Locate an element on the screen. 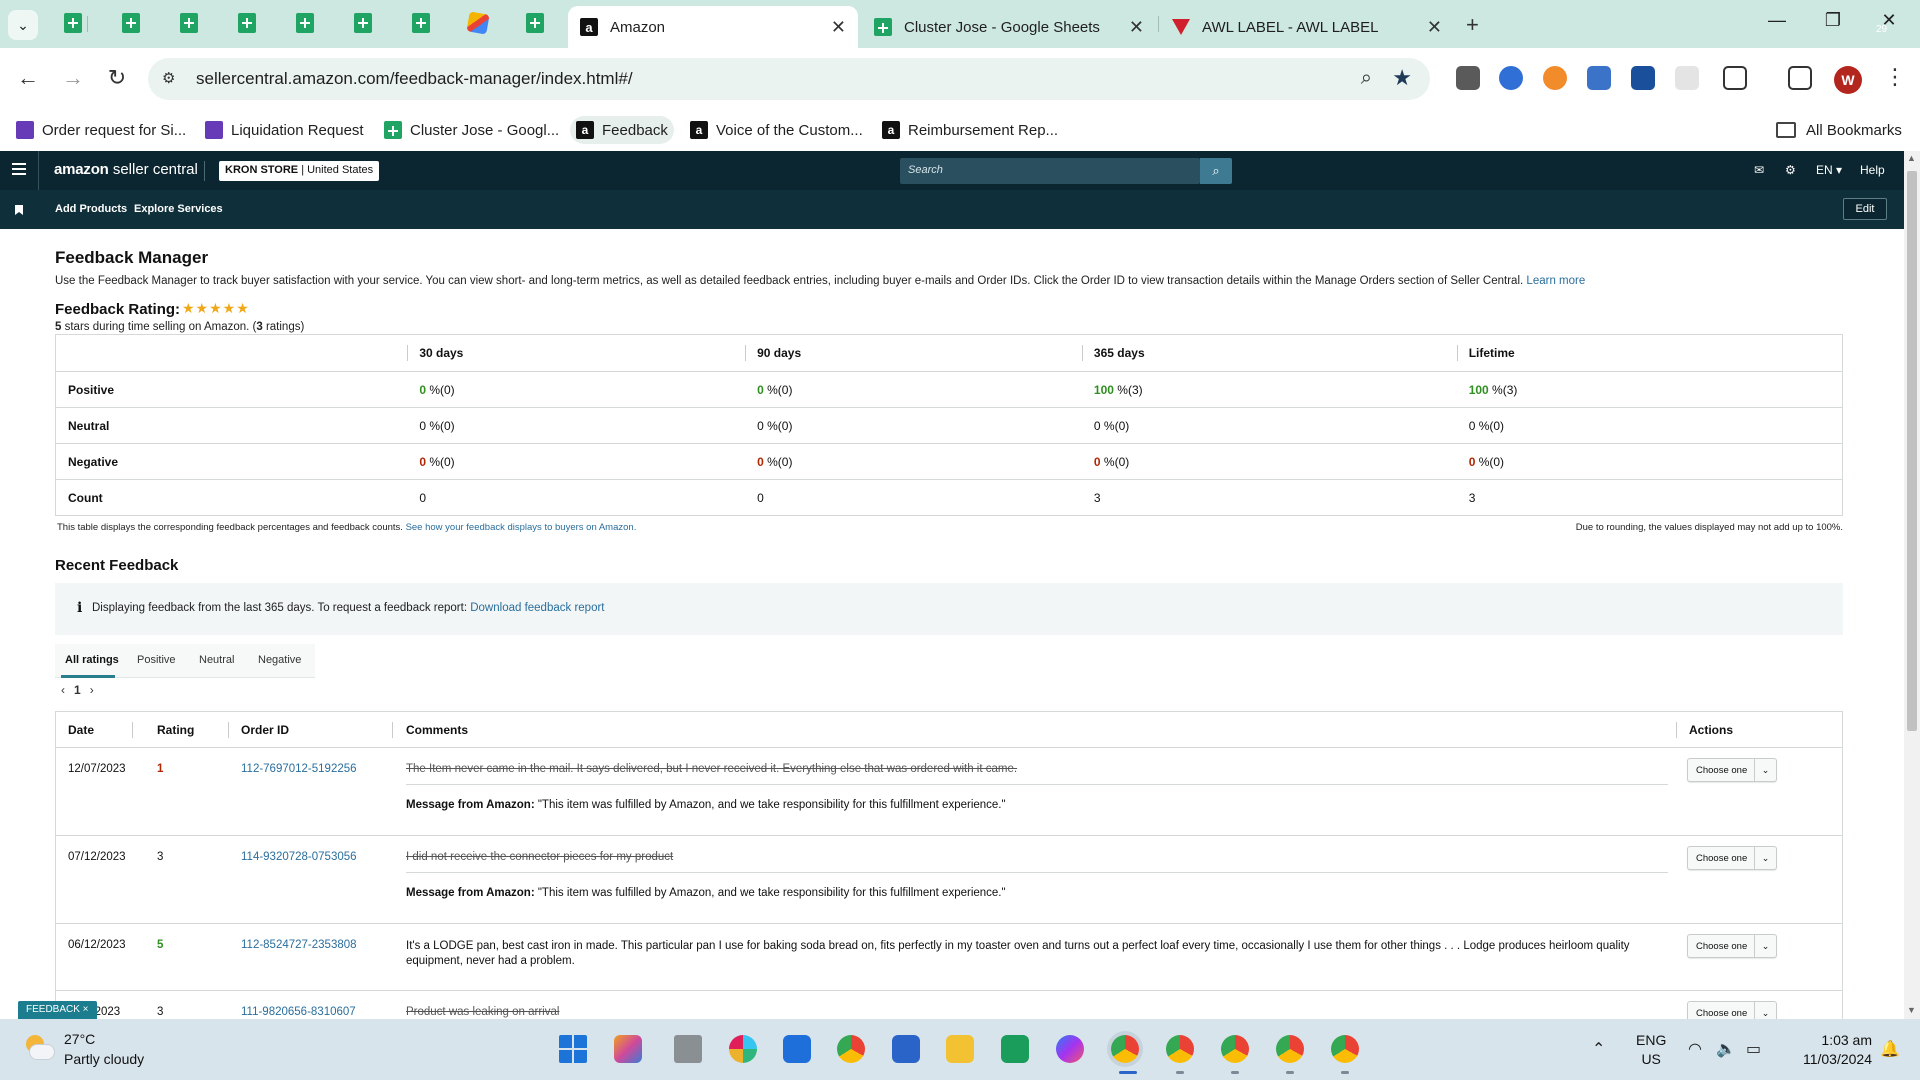 This screenshot has height=1080, width=1920. task-view-icon is located at coordinates (688, 1049).